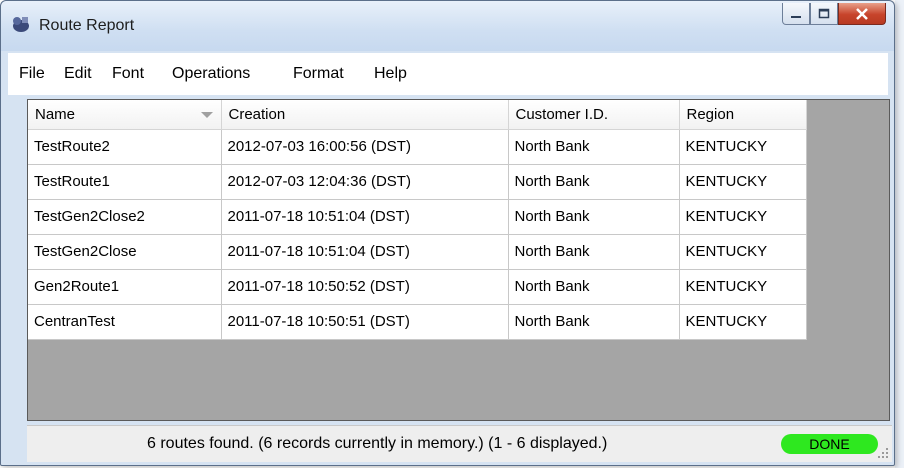 The image size is (904, 468). Describe the element at coordinates (365, 147) in the screenshot. I see `cell-creation: 2012-07-03 16:00:56 (DST)` at that location.